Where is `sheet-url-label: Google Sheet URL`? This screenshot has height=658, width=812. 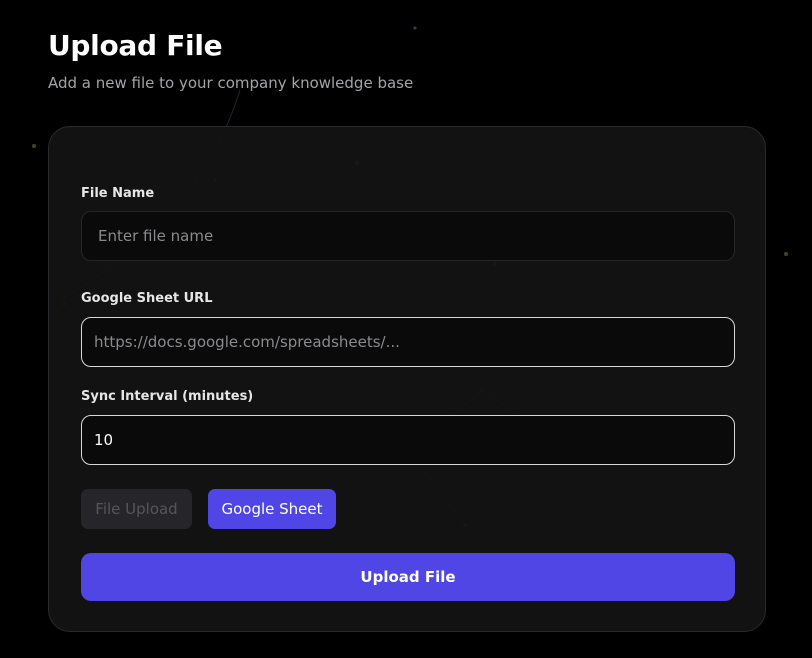 sheet-url-label: Google Sheet URL is located at coordinates (147, 298).